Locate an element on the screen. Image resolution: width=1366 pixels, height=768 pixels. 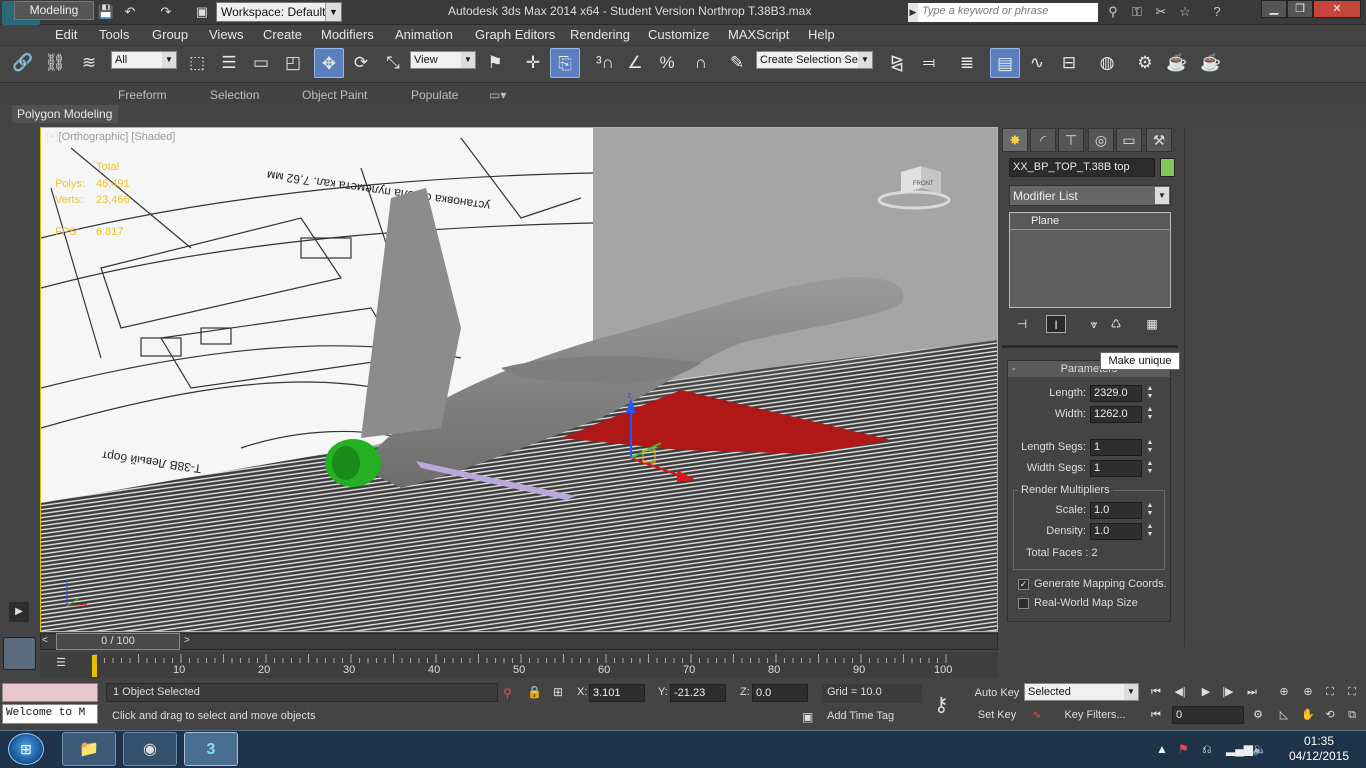
window-crossing-icon: ◰ is located at coordinates (293, 63).